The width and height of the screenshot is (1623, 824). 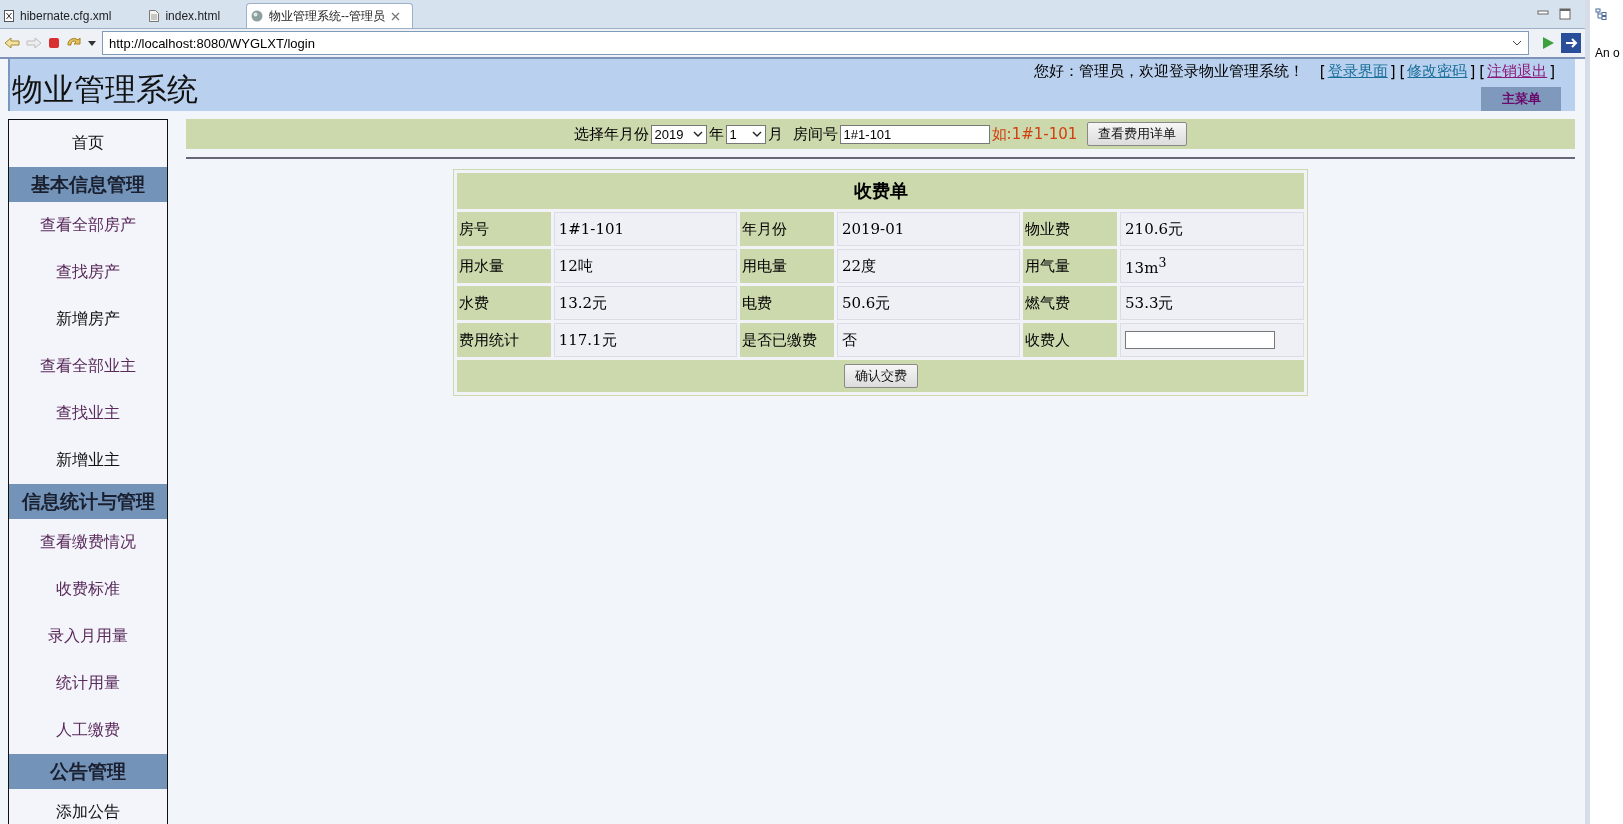 I want to click on room-field: 1#1-101, so click(x=914, y=134).